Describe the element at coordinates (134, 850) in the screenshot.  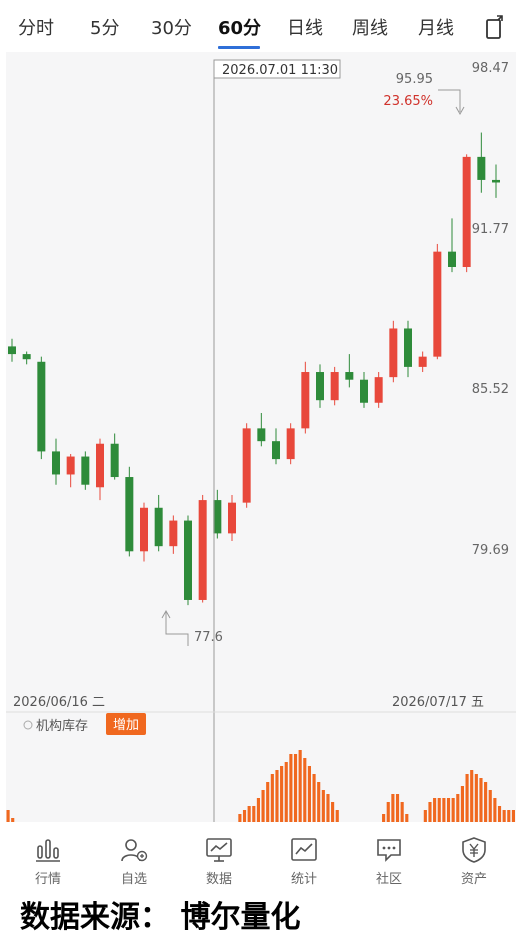
I see `user-add-icon` at that location.